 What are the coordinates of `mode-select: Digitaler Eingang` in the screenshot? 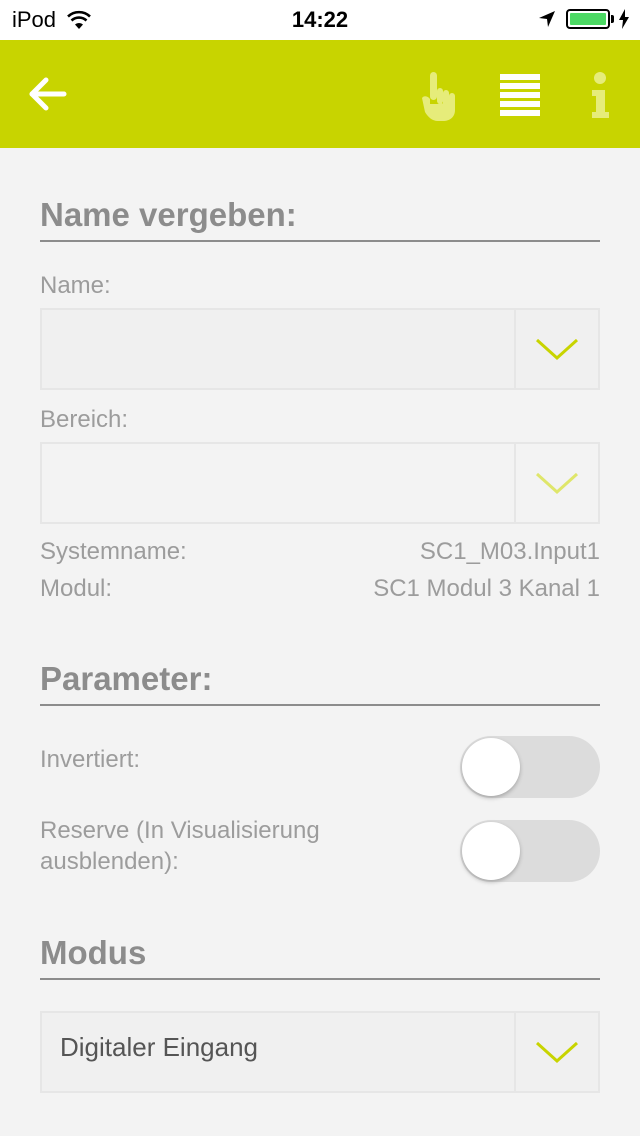 It's located at (320, 1052).